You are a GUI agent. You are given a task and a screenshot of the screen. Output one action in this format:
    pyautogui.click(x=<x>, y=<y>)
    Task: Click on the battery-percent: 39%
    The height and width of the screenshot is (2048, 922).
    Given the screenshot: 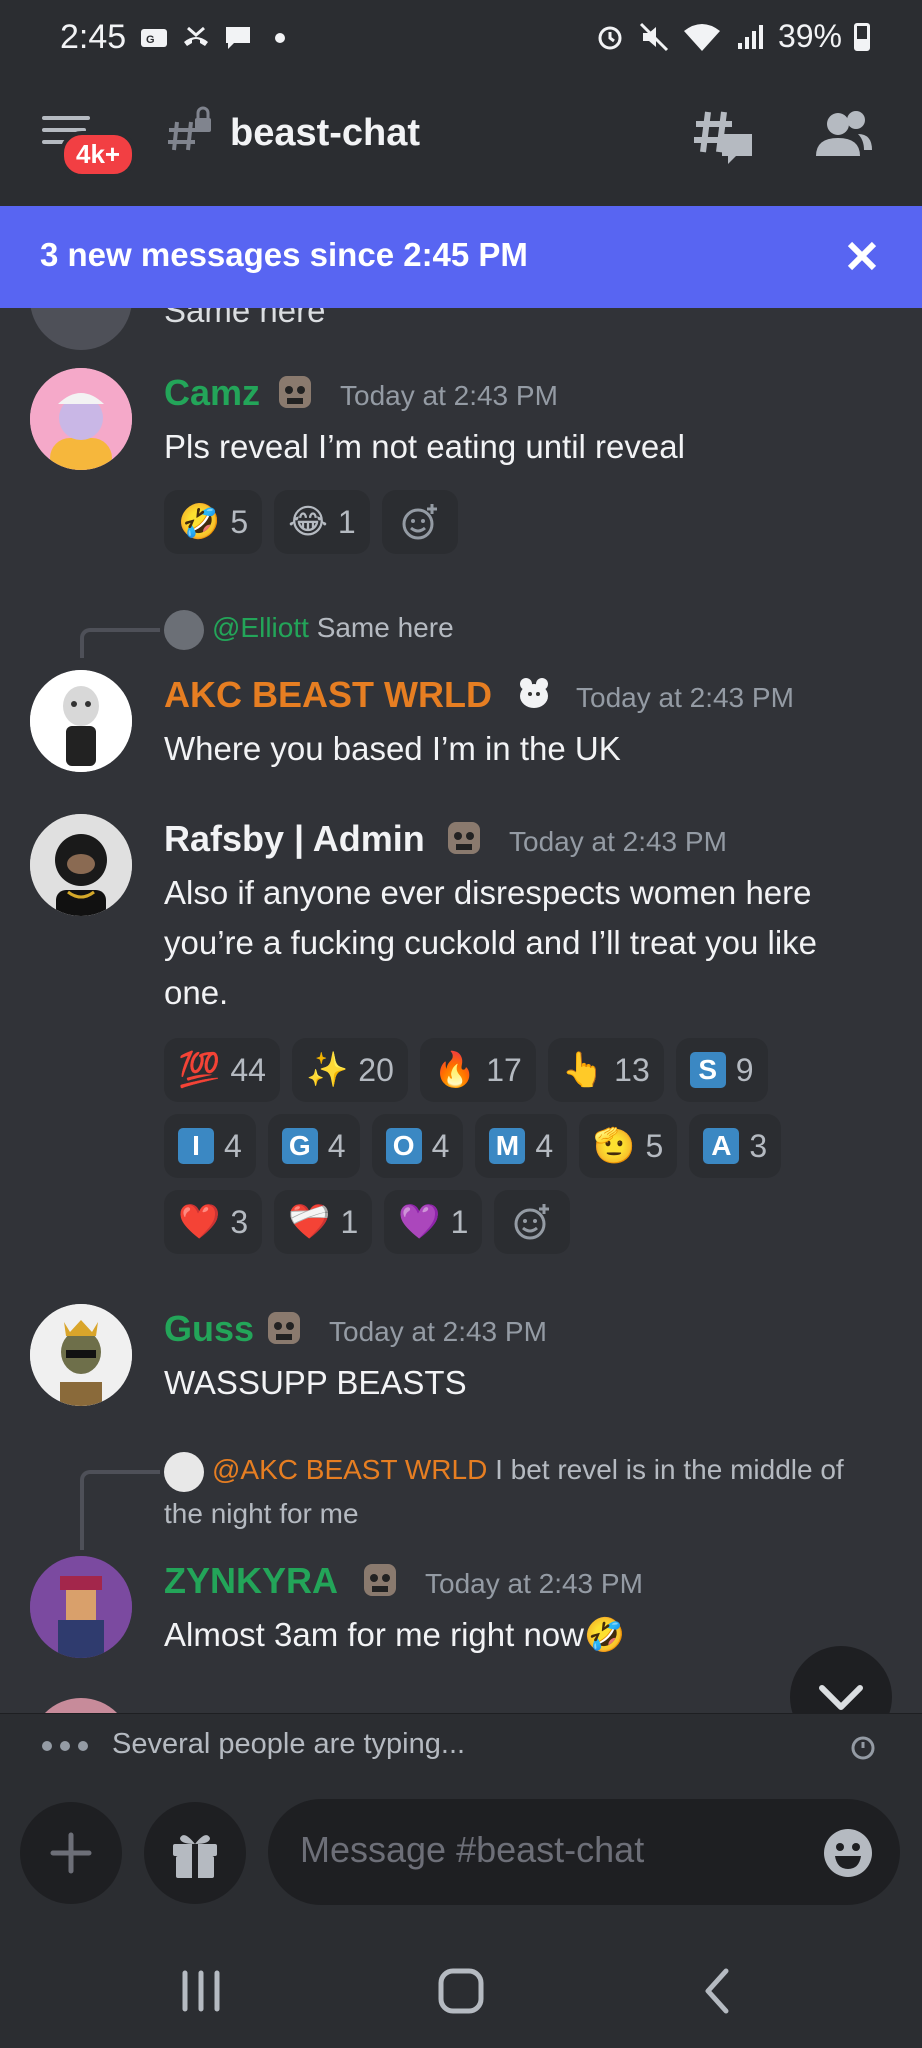 What is the action you would take?
    pyautogui.click(x=809, y=36)
    